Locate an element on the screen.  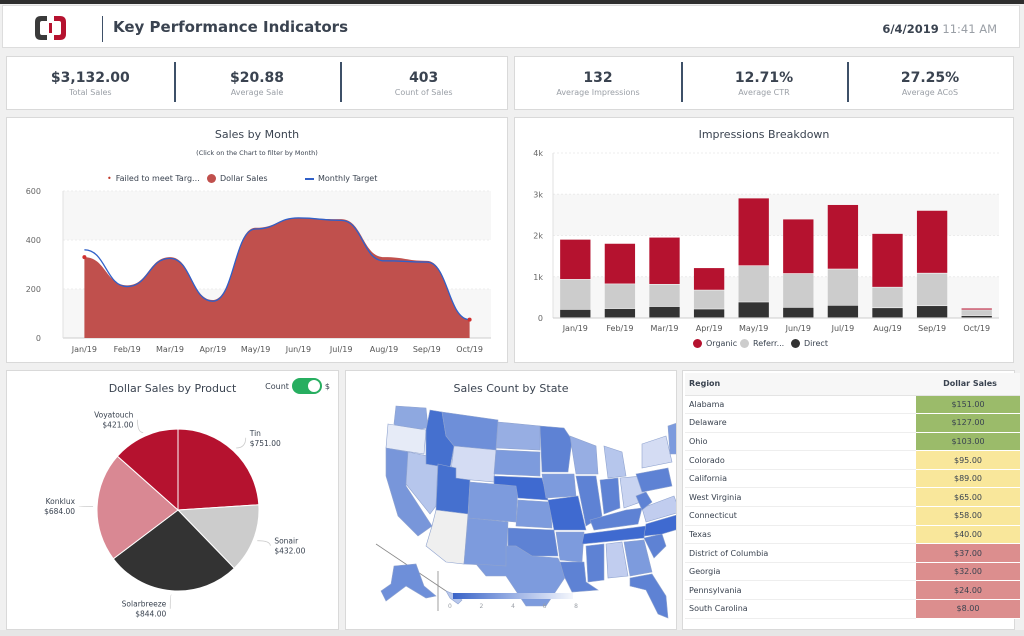
dollar-sales-cell: $24.00 is located at coordinates (968, 590).